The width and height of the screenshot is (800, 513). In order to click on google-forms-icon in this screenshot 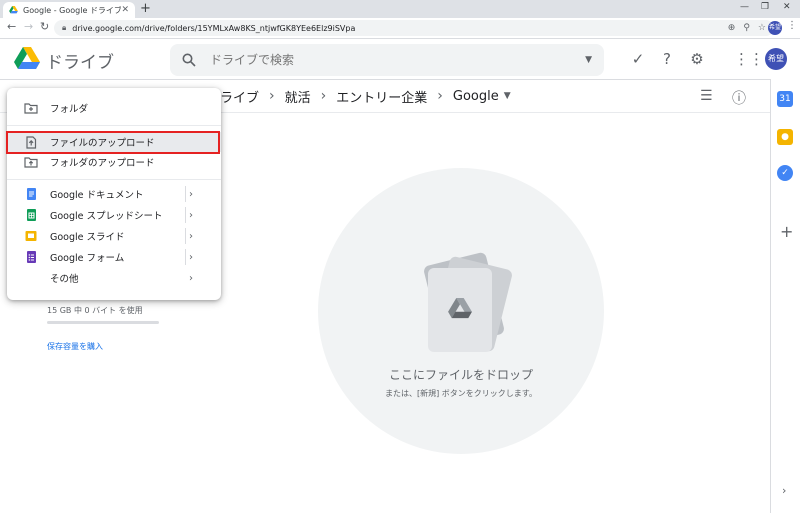, I will do `click(31, 257)`.